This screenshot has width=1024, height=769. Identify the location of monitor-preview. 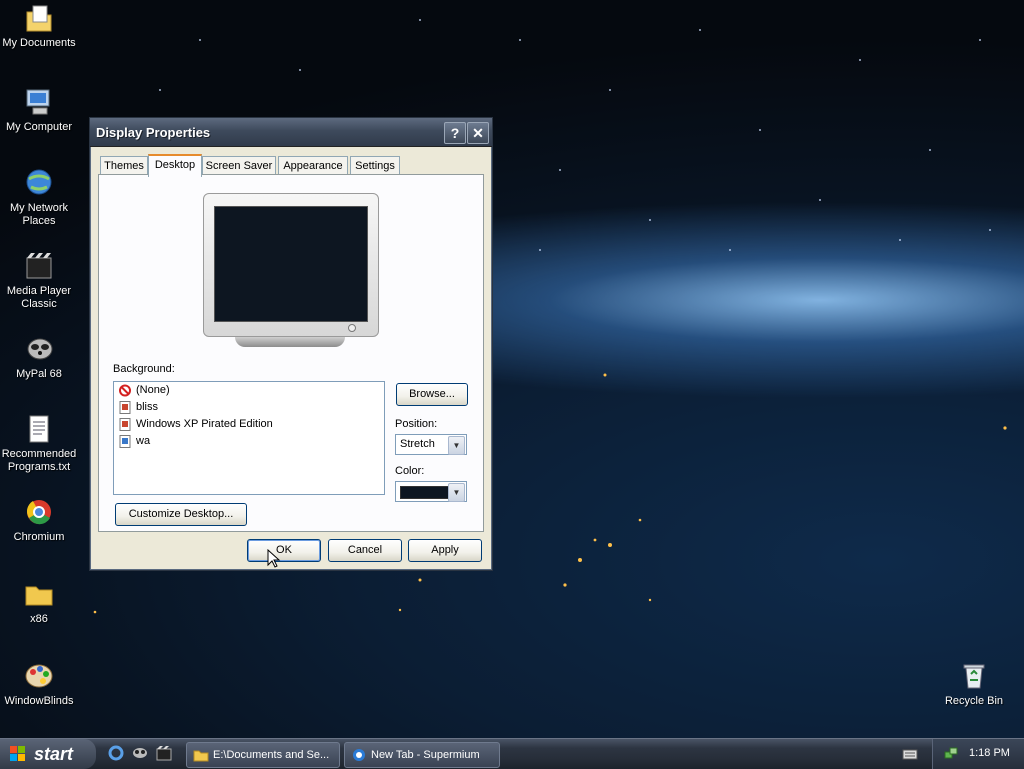
(291, 270).